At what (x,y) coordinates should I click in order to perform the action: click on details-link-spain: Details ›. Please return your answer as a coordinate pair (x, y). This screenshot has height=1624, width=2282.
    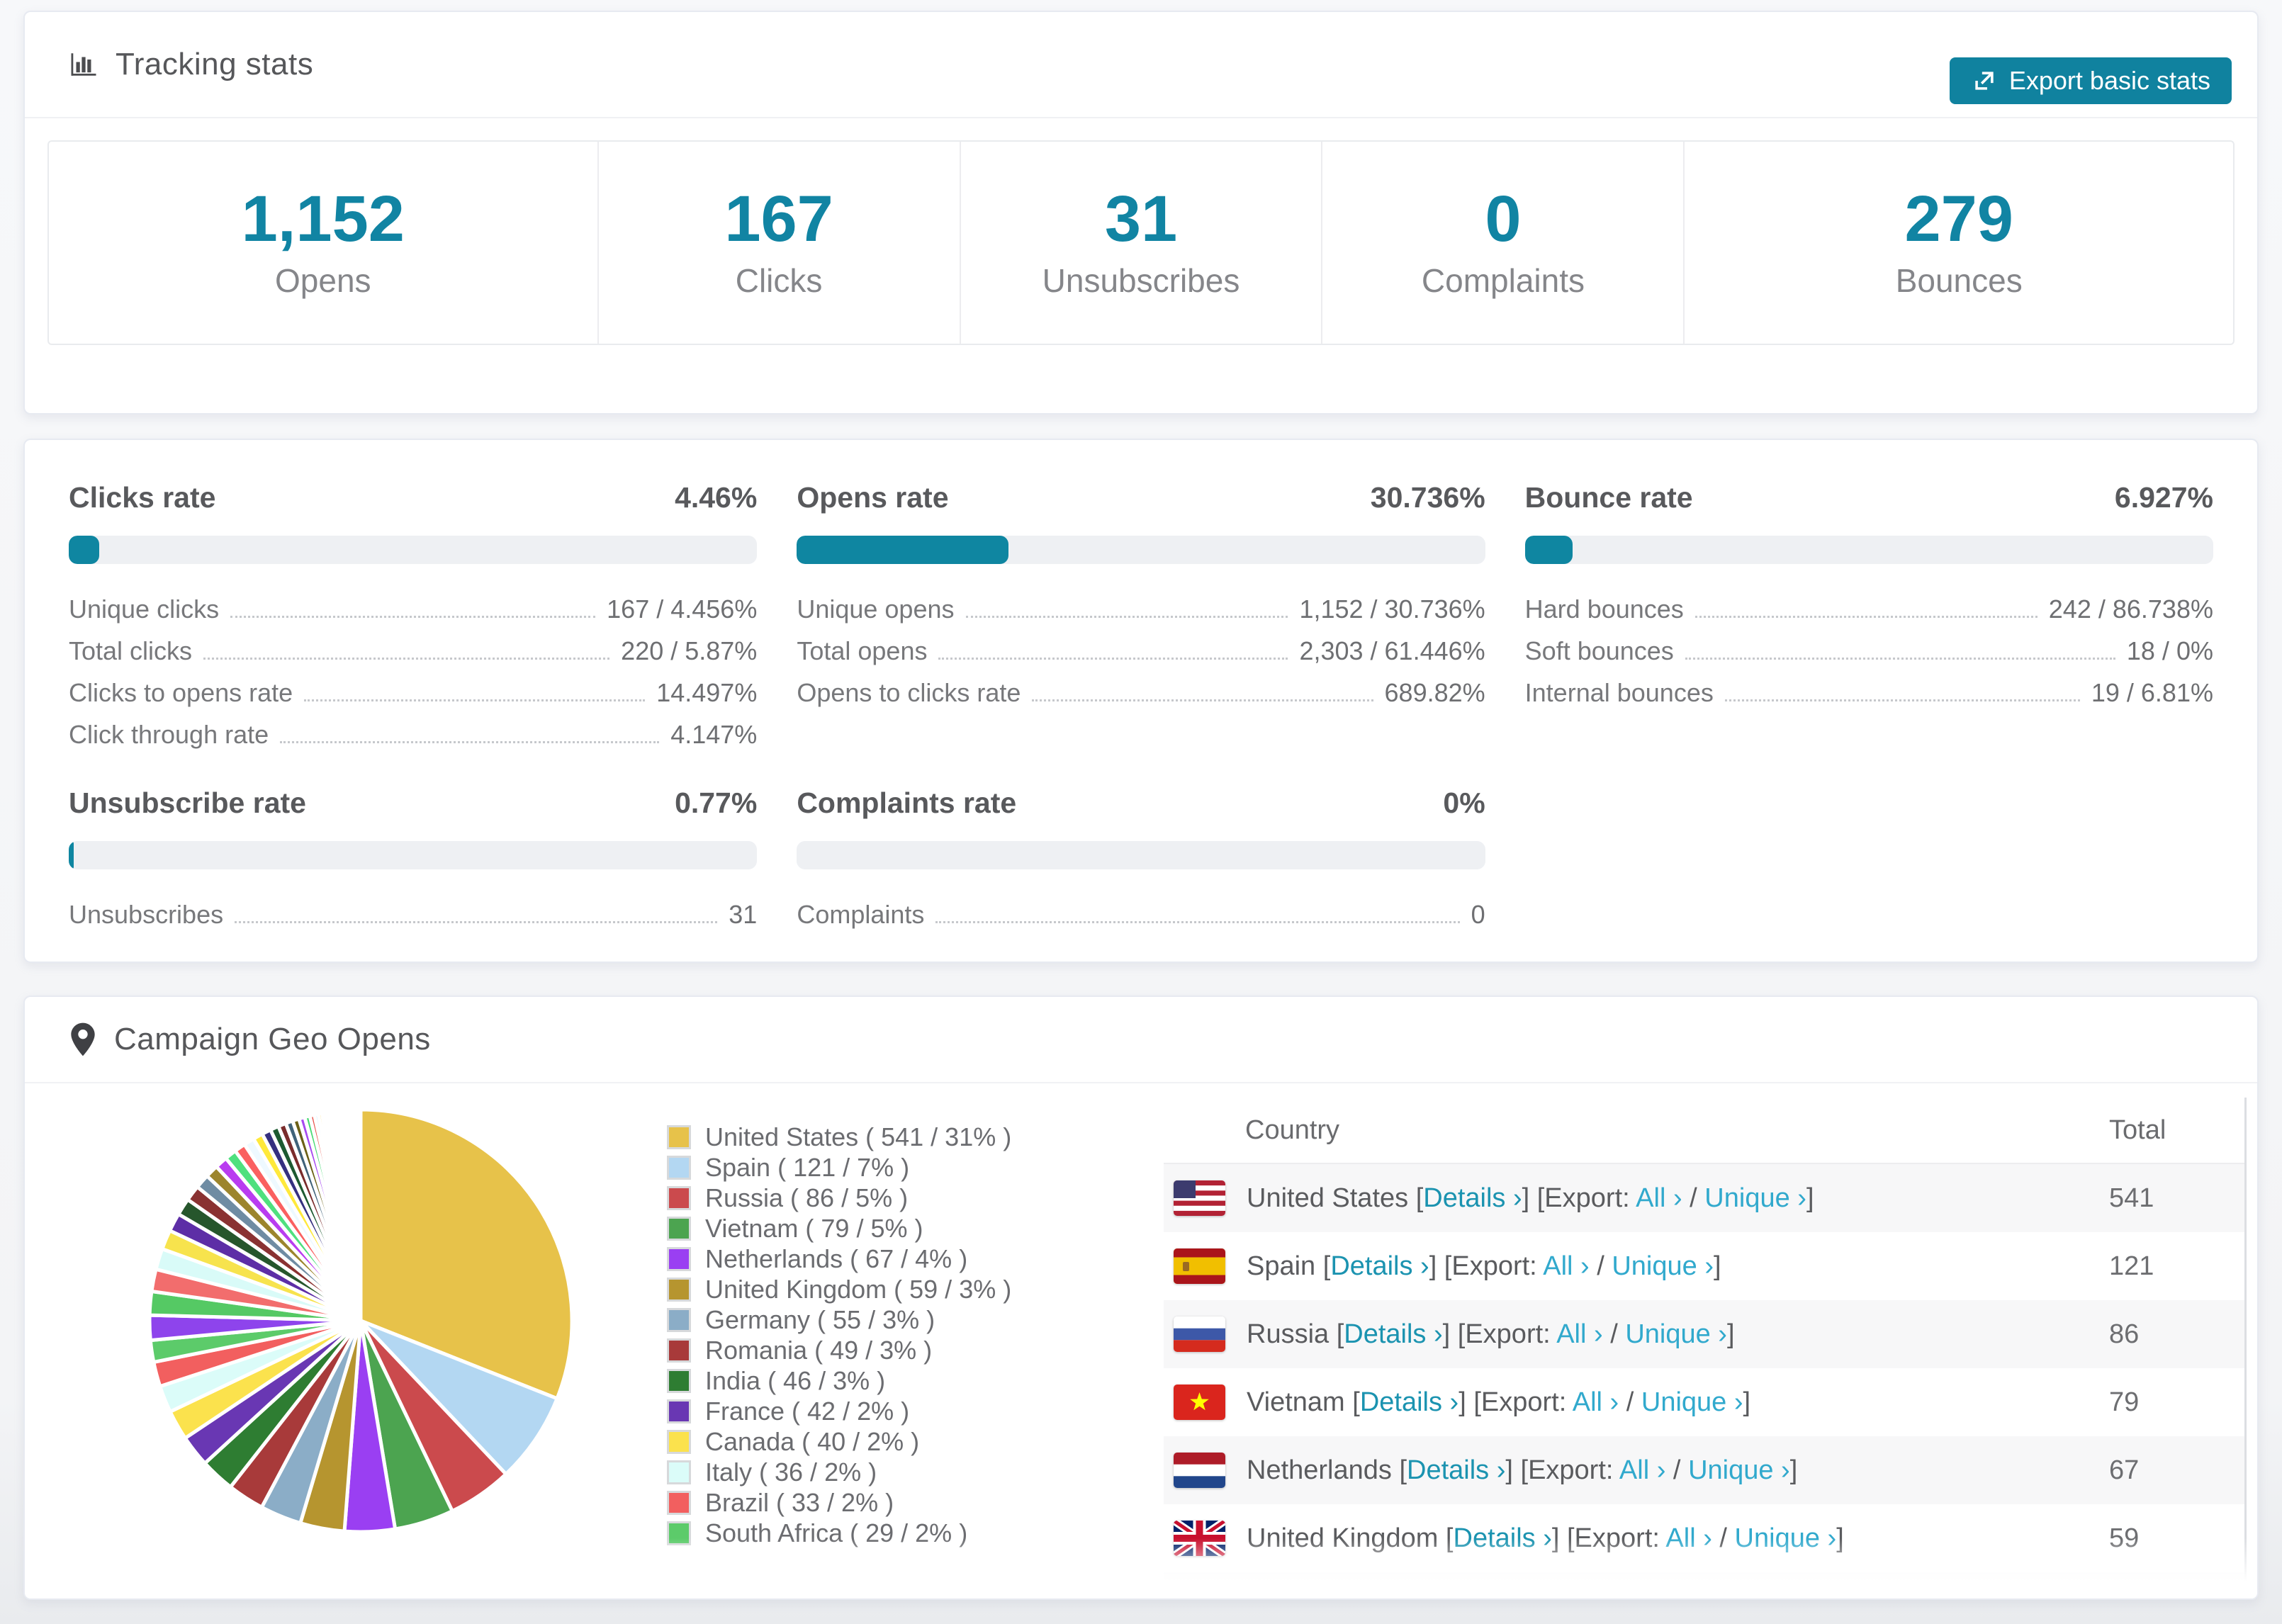
    Looking at the image, I should click on (1380, 1266).